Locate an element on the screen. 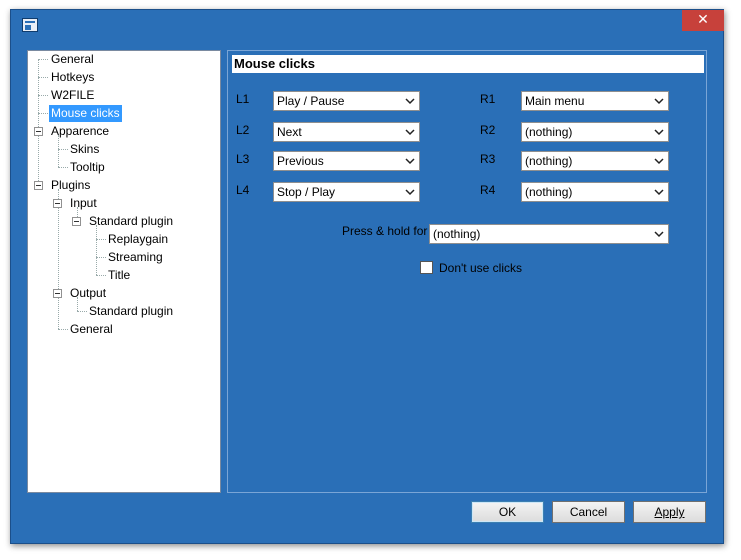 This screenshot has height=560, width=741. close-button: ✕ is located at coordinates (703, 20).